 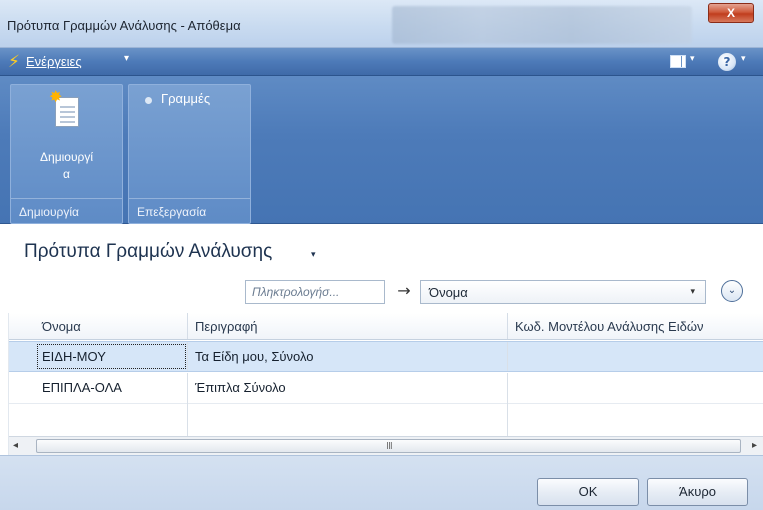 I want to click on scroll-right-icon: ▸, so click(x=754, y=445).